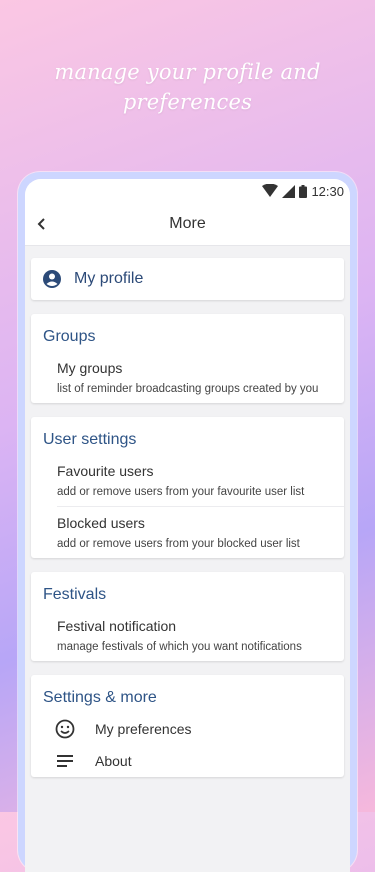 The width and height of the screenshot is (375, 872). What do you see at coordinates (187, 279) in the screenshot?
I see `my-profile-button: My profile` at bounding box center [187, 279].